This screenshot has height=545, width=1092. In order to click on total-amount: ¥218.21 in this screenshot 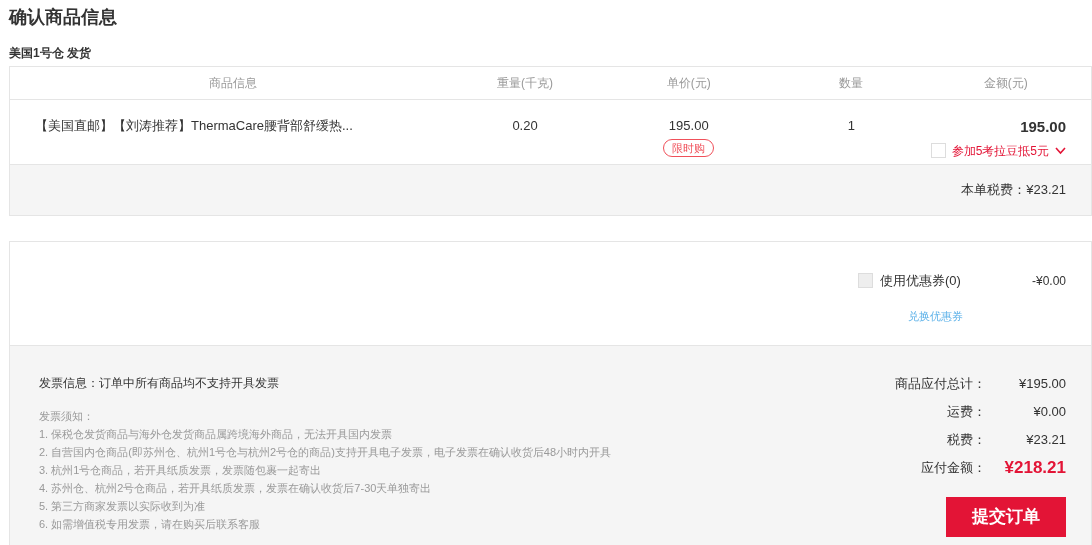, I will do `click(1034, 468)`.